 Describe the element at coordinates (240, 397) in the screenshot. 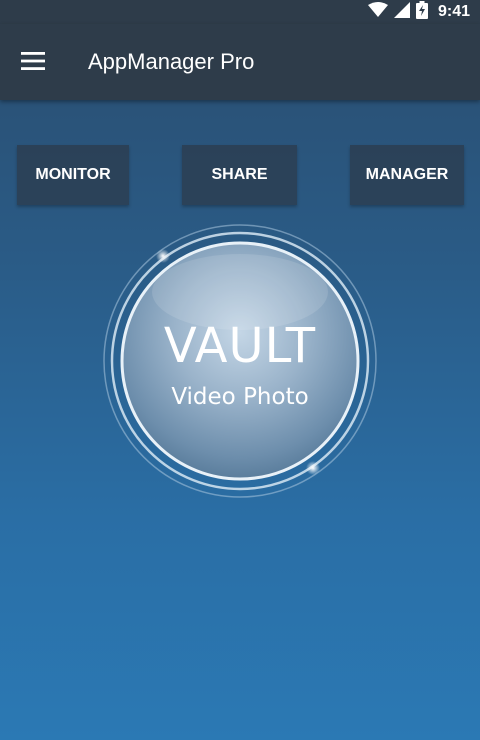

I see `vault-subtitle: Video Photo` at that location.